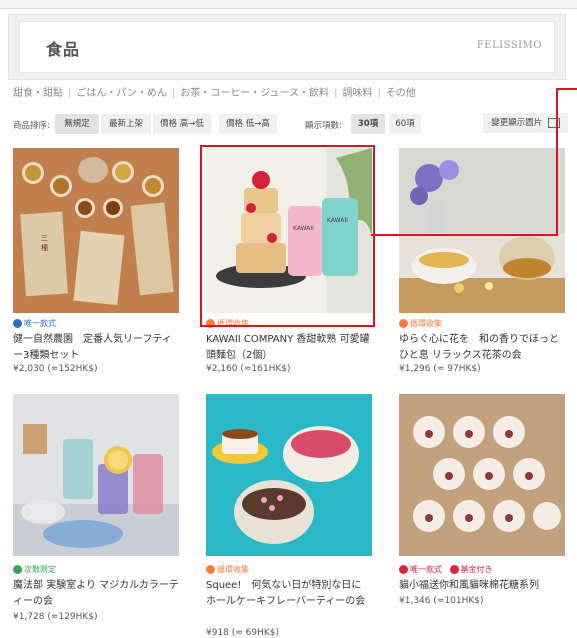  What do you see at coordinates (248, 369) in the screenshot?
I see `product-price: ¥2,160 (≈161HK$)` at bounding box center [248, 369].